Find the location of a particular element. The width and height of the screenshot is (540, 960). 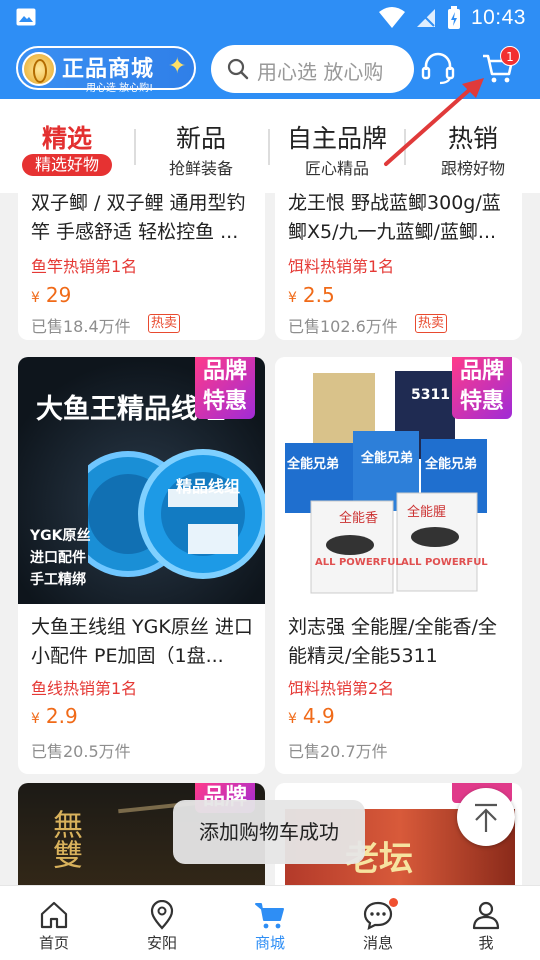

sparkle-icon: ✦ is located at coordinates (177, 66).